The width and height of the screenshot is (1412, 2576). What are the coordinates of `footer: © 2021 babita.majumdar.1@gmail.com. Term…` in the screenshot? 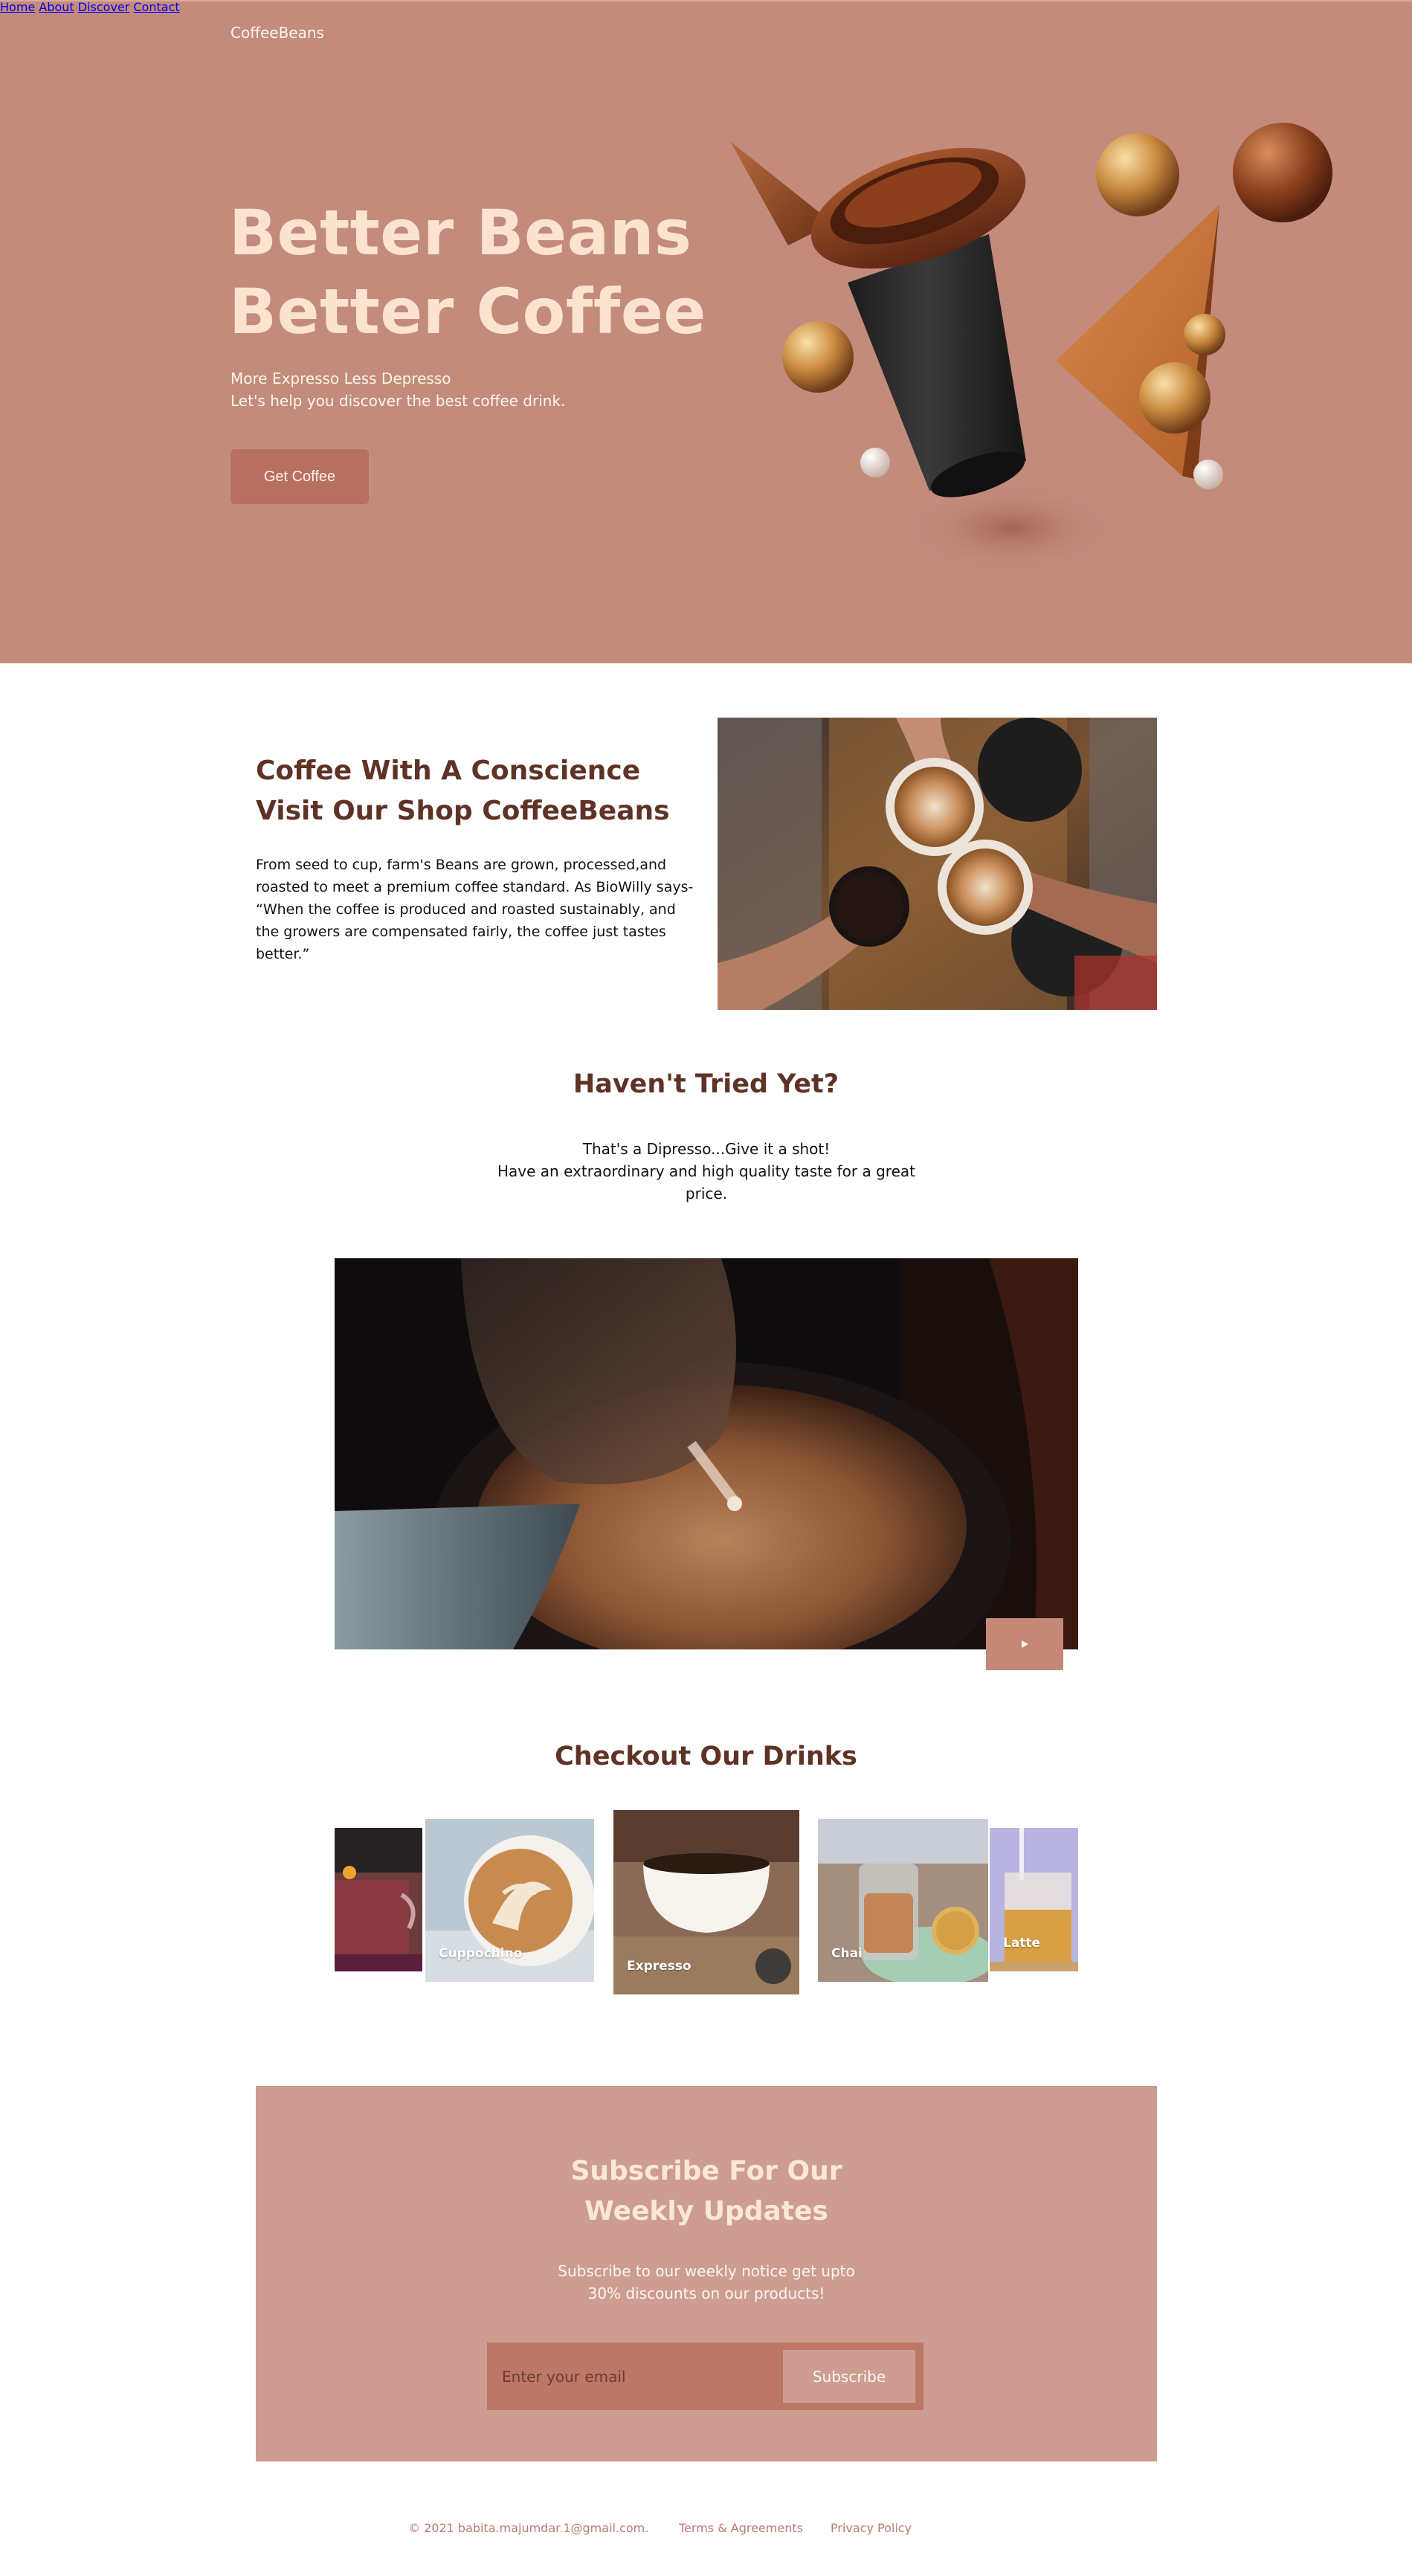 It's located at (706, 2529).